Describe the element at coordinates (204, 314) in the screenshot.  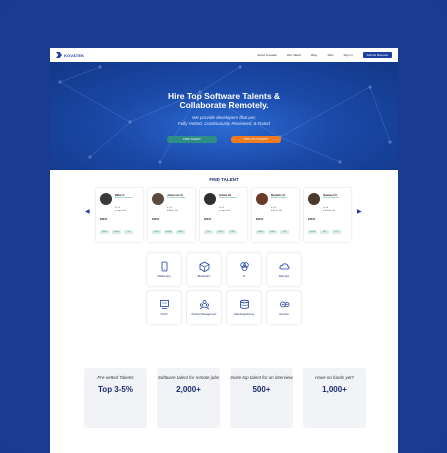
I see `category-label: Product Management` at that location.